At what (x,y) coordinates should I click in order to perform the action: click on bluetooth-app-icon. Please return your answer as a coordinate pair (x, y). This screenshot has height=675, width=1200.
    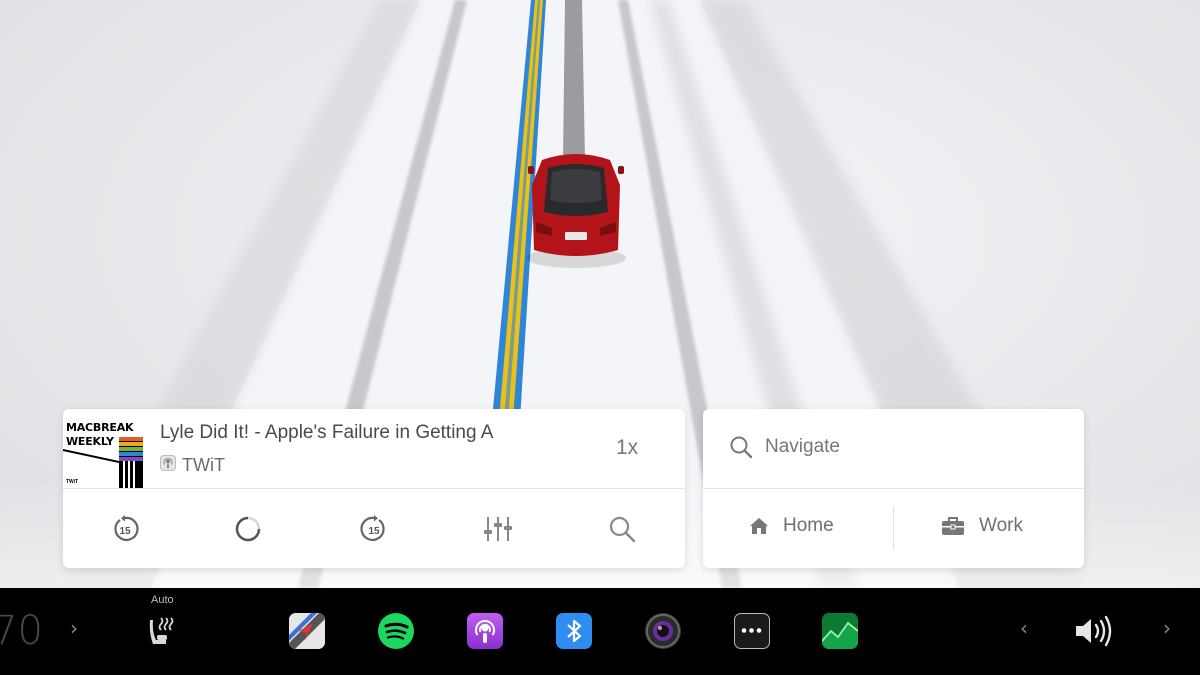
    Looking at the image, I should click on (574, 631).